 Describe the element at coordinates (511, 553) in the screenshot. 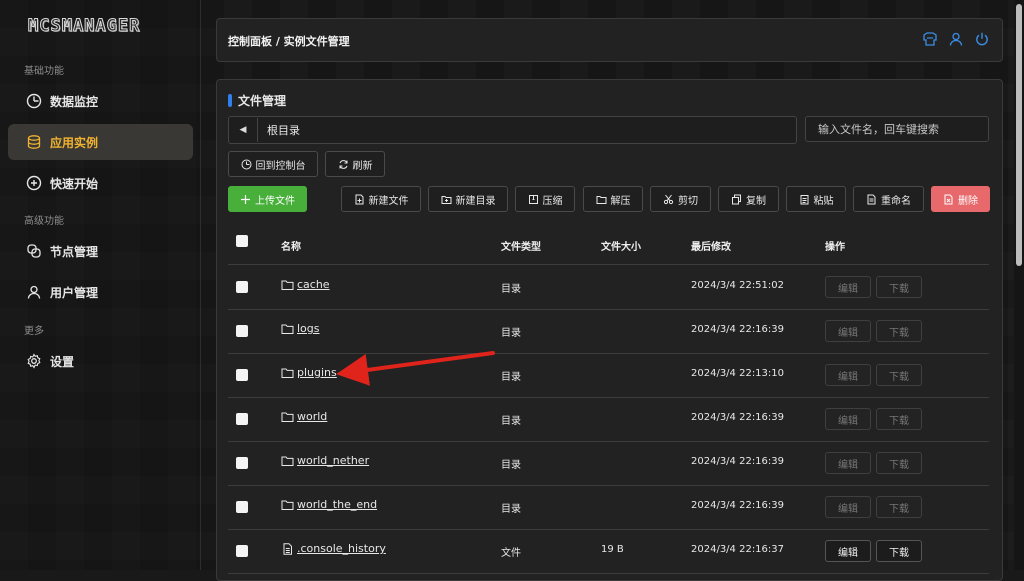

I see `file-type: 文件` at that location.